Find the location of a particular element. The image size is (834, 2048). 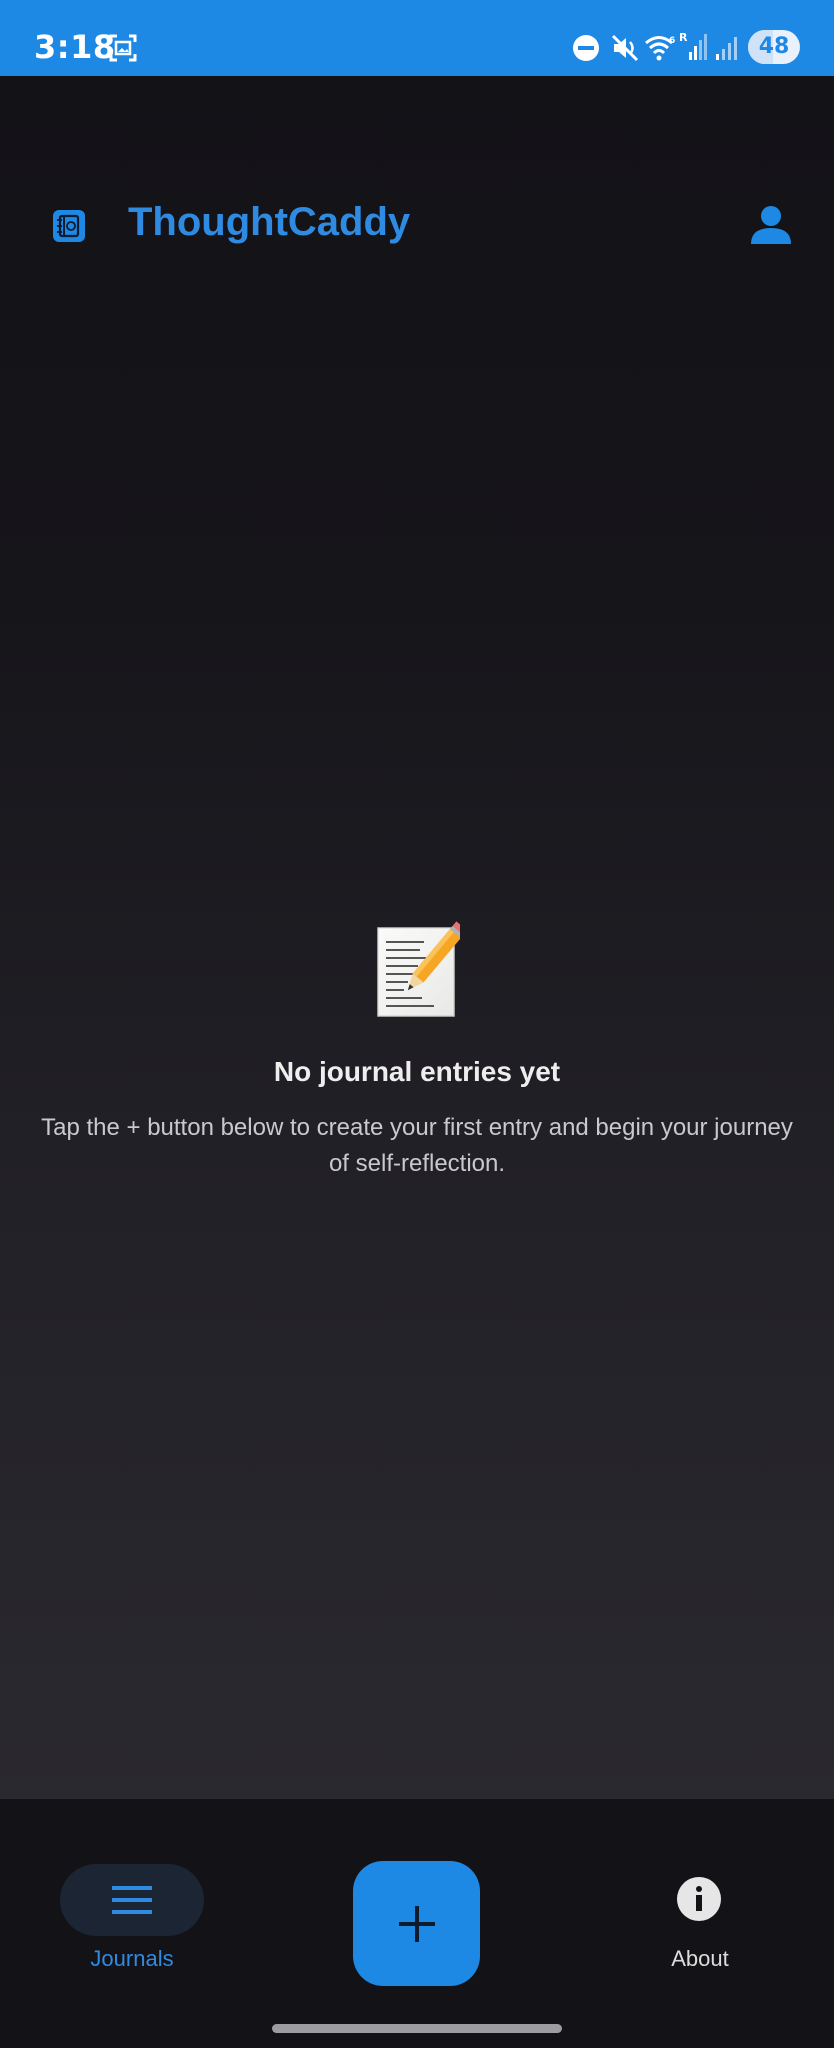

do-not-disturb-icon is located at coordinates (586, 48).